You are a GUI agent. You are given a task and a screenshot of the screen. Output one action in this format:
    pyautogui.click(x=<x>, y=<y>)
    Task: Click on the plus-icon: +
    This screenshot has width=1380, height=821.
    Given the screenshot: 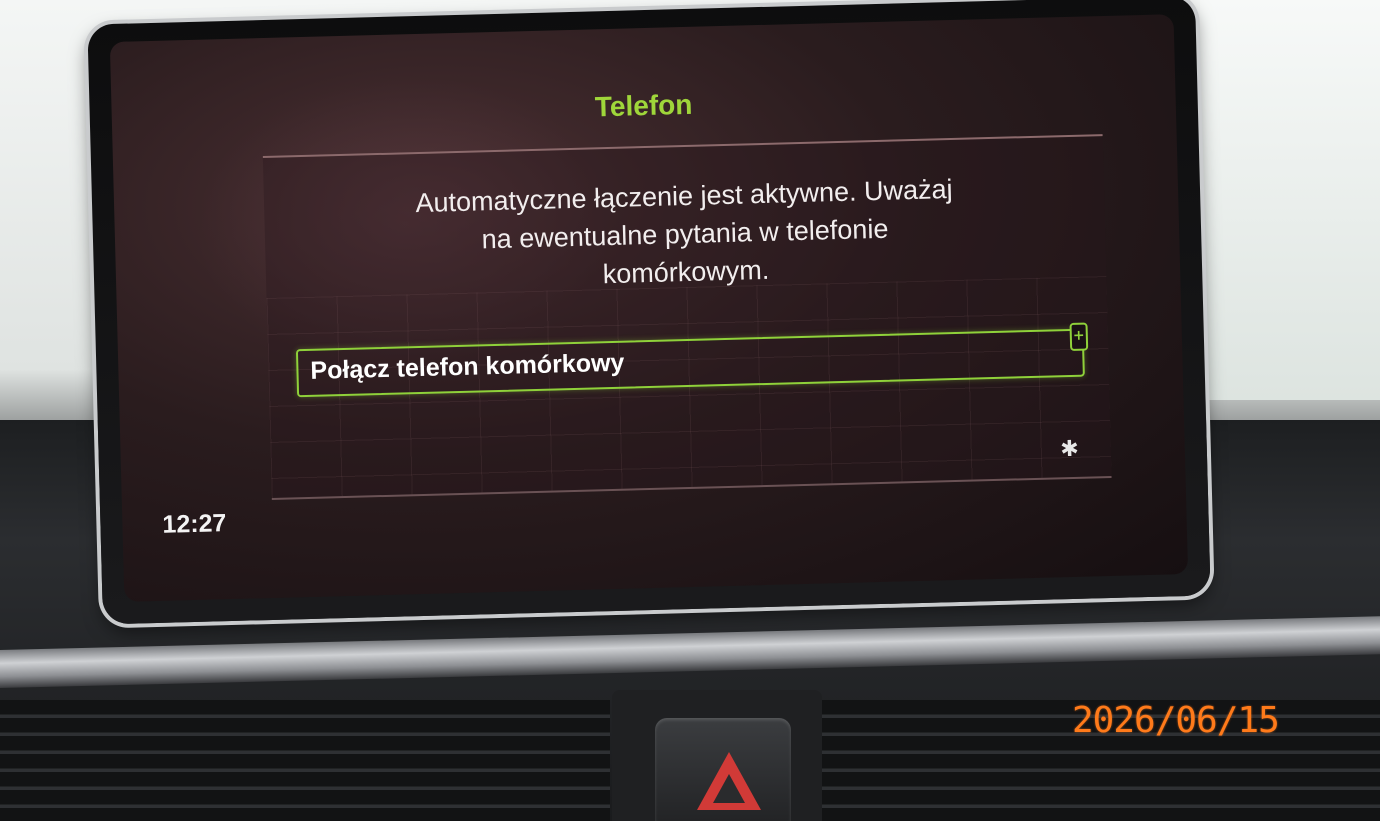 What is the action you would take?
    pyautogui.click(x=1079, y=336)
    